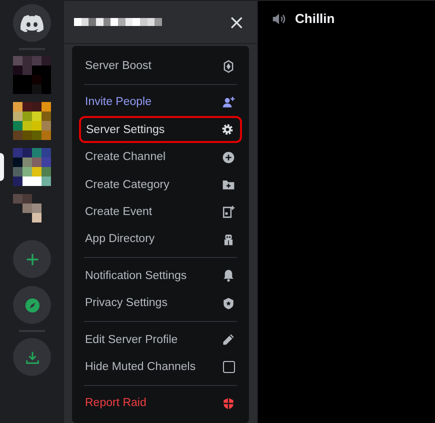 The image size is (435, 423). Describe the element at coordinates (228, 185) in the screenshot. I see `folder-plus-icon` at that location.